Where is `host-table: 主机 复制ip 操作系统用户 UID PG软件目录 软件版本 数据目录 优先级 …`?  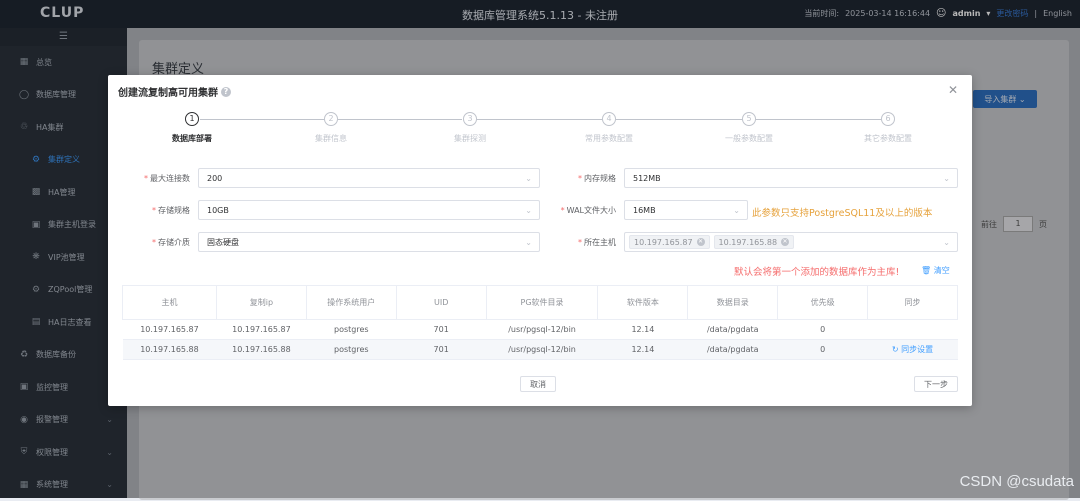 host-table: 主机 复制ip 操作系统用户 UID PG软件目录 软件版本 数据目录 优先级 … is located at coordinates (540, 322).